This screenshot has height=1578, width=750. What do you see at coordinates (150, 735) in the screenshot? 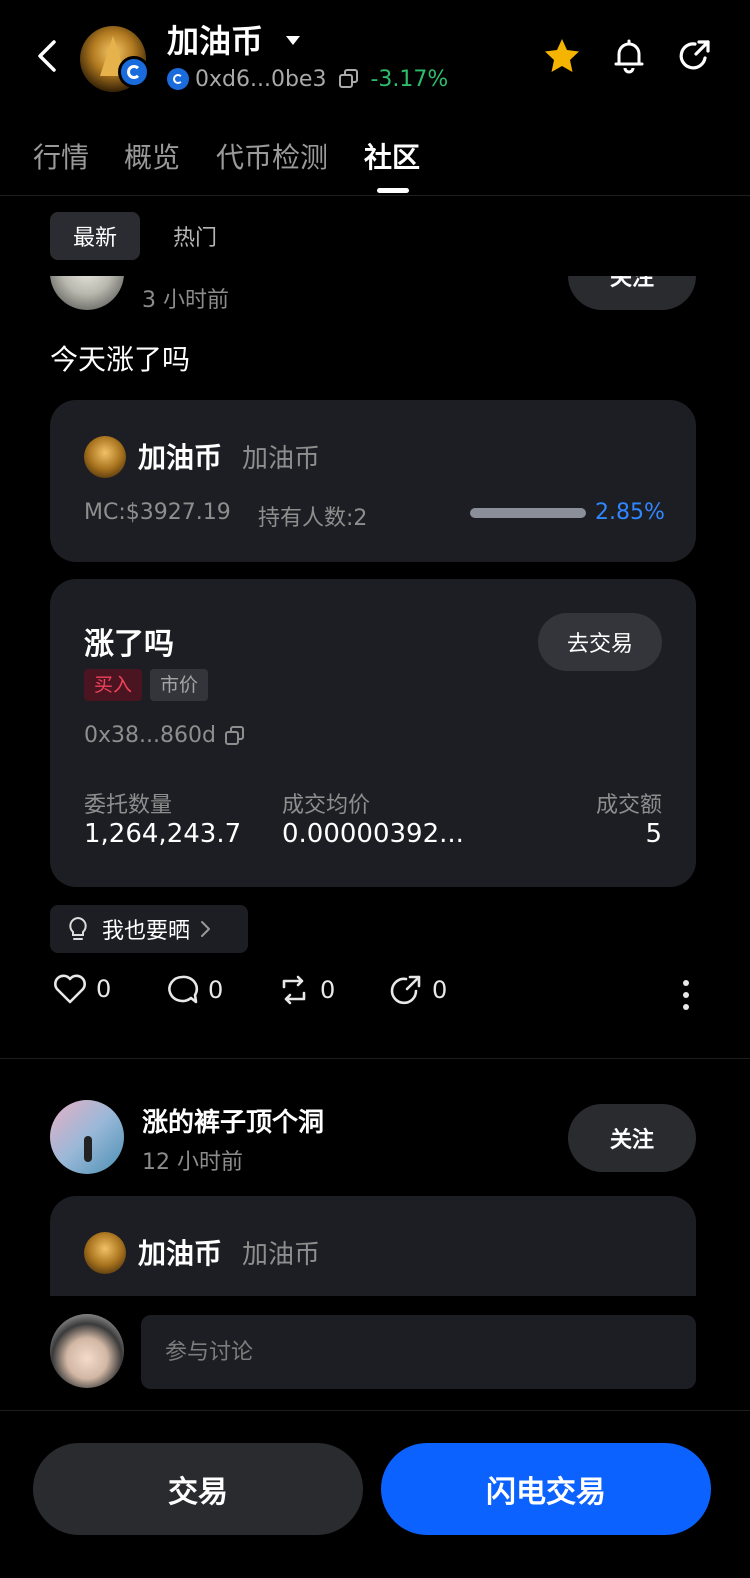
I see `trade-address: 0x38...860d` at bounding box center [150, 735].